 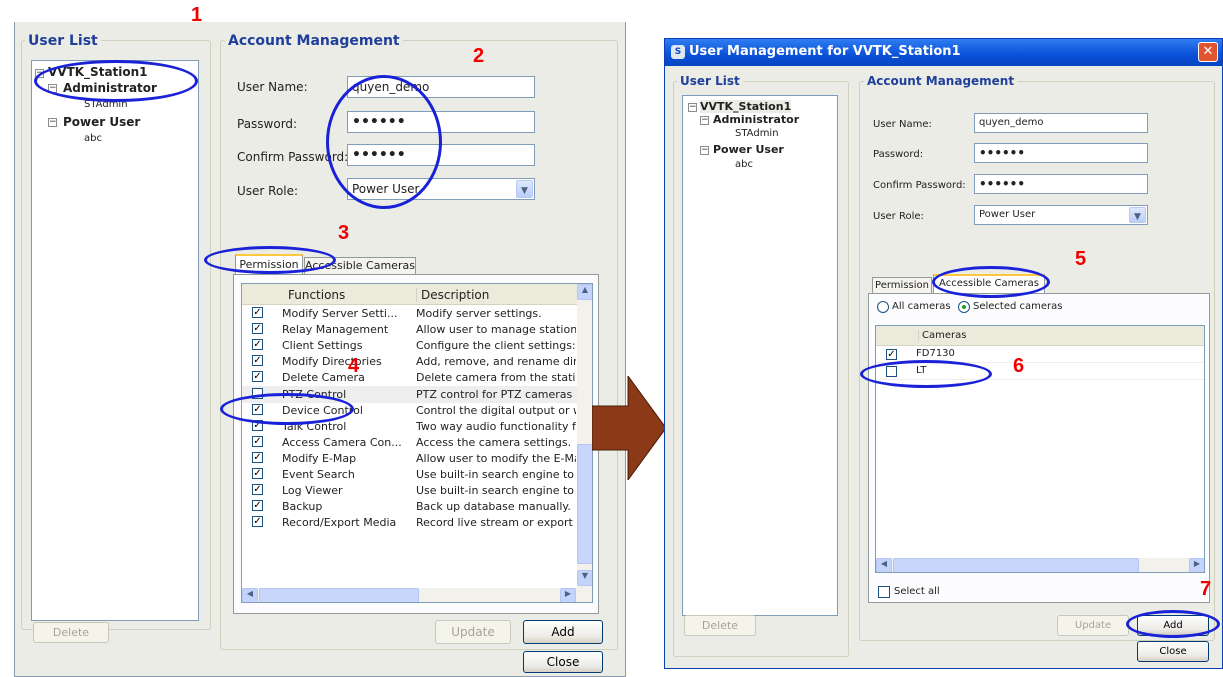 I want to click on user-role-label: User Role:, so click(x=898, y=216).